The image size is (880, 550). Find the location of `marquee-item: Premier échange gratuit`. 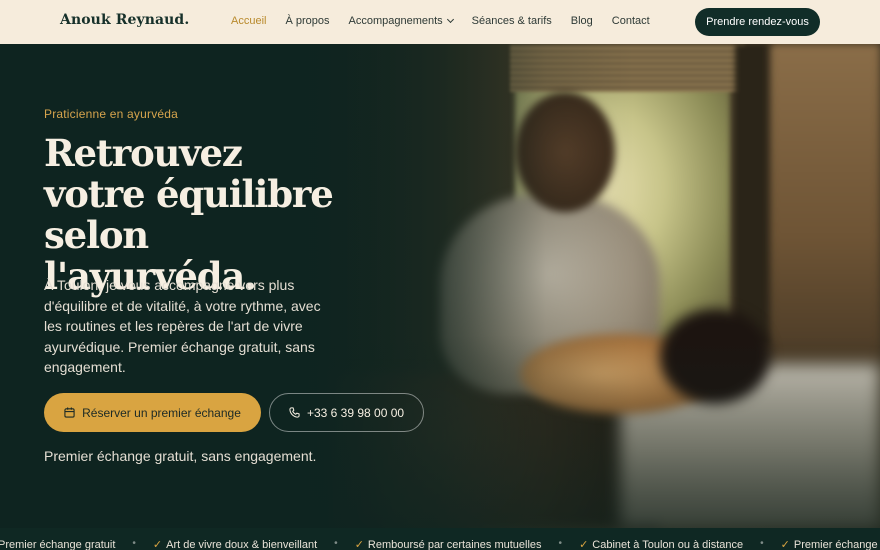

marquee-item: Premier échange gratuit is located at coordinates (57, 544).